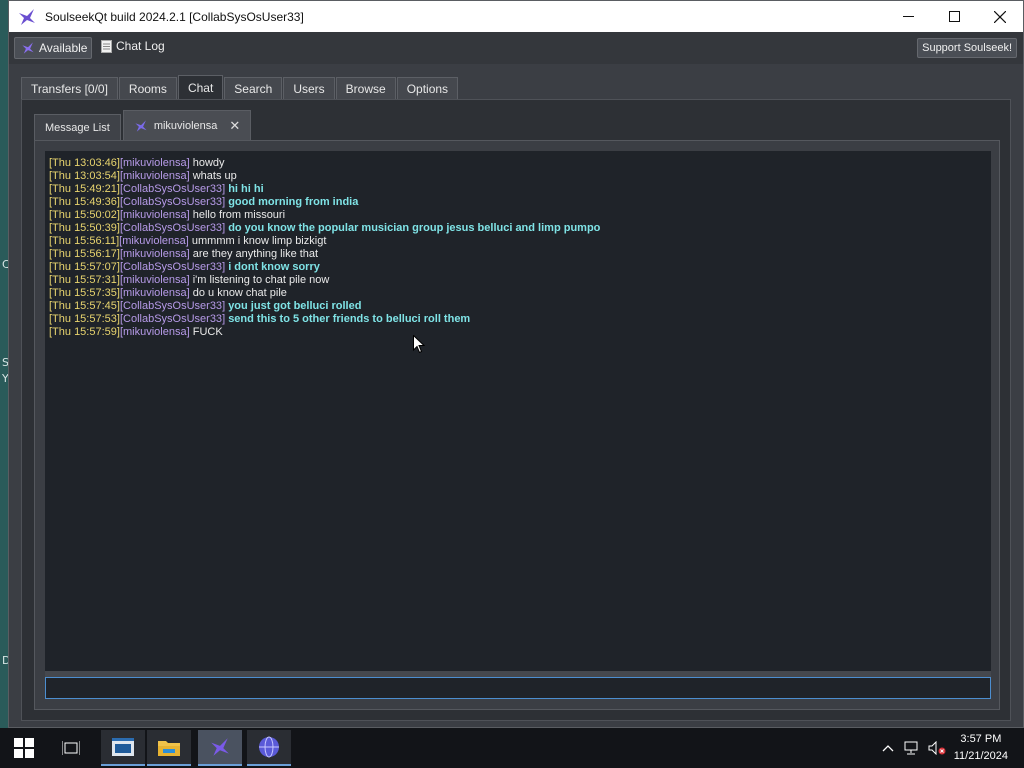  I want to click on taskbar-app-explorer-window, so click(123, 748).